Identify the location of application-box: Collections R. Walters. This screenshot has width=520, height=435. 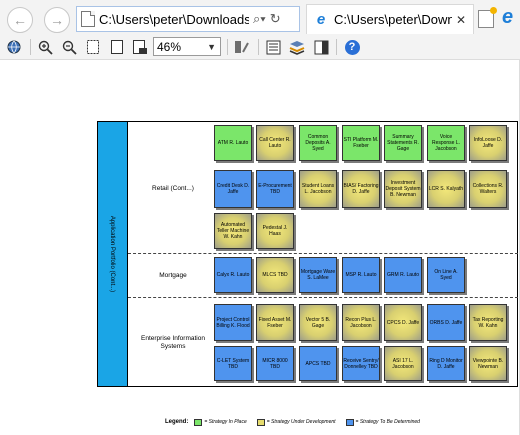
(488, 189).